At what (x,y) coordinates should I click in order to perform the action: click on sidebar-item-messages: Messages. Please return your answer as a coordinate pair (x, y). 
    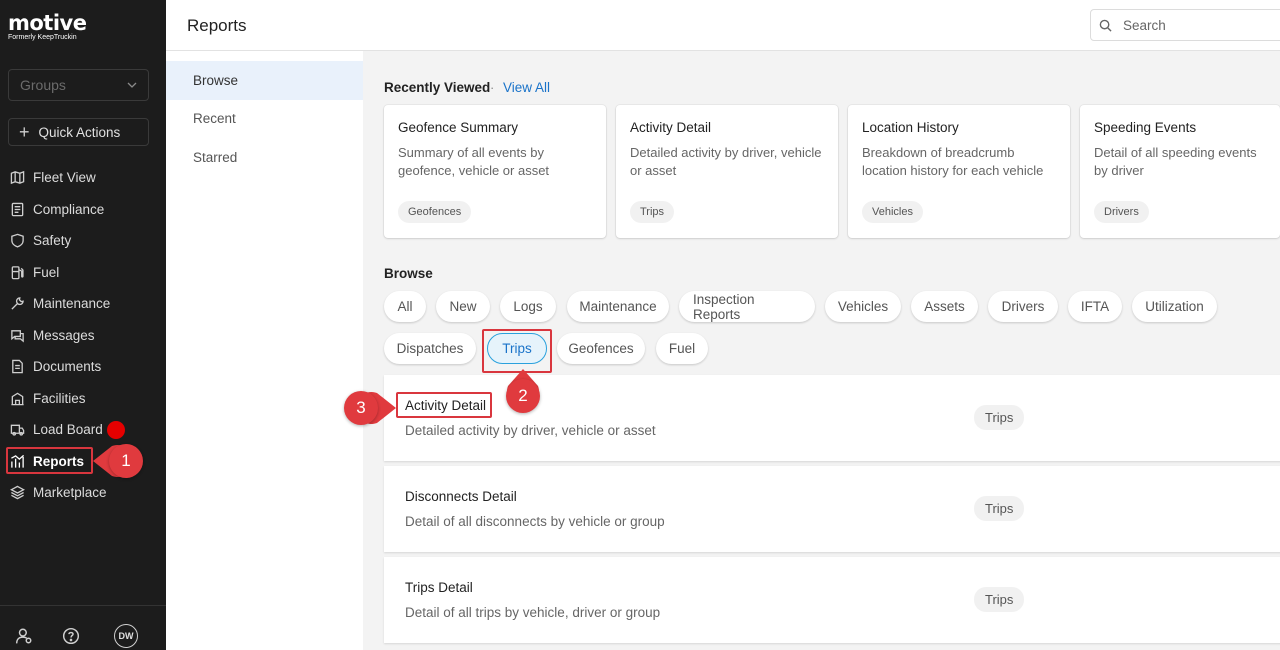
    Looking at the image, I should click on (83, 336).